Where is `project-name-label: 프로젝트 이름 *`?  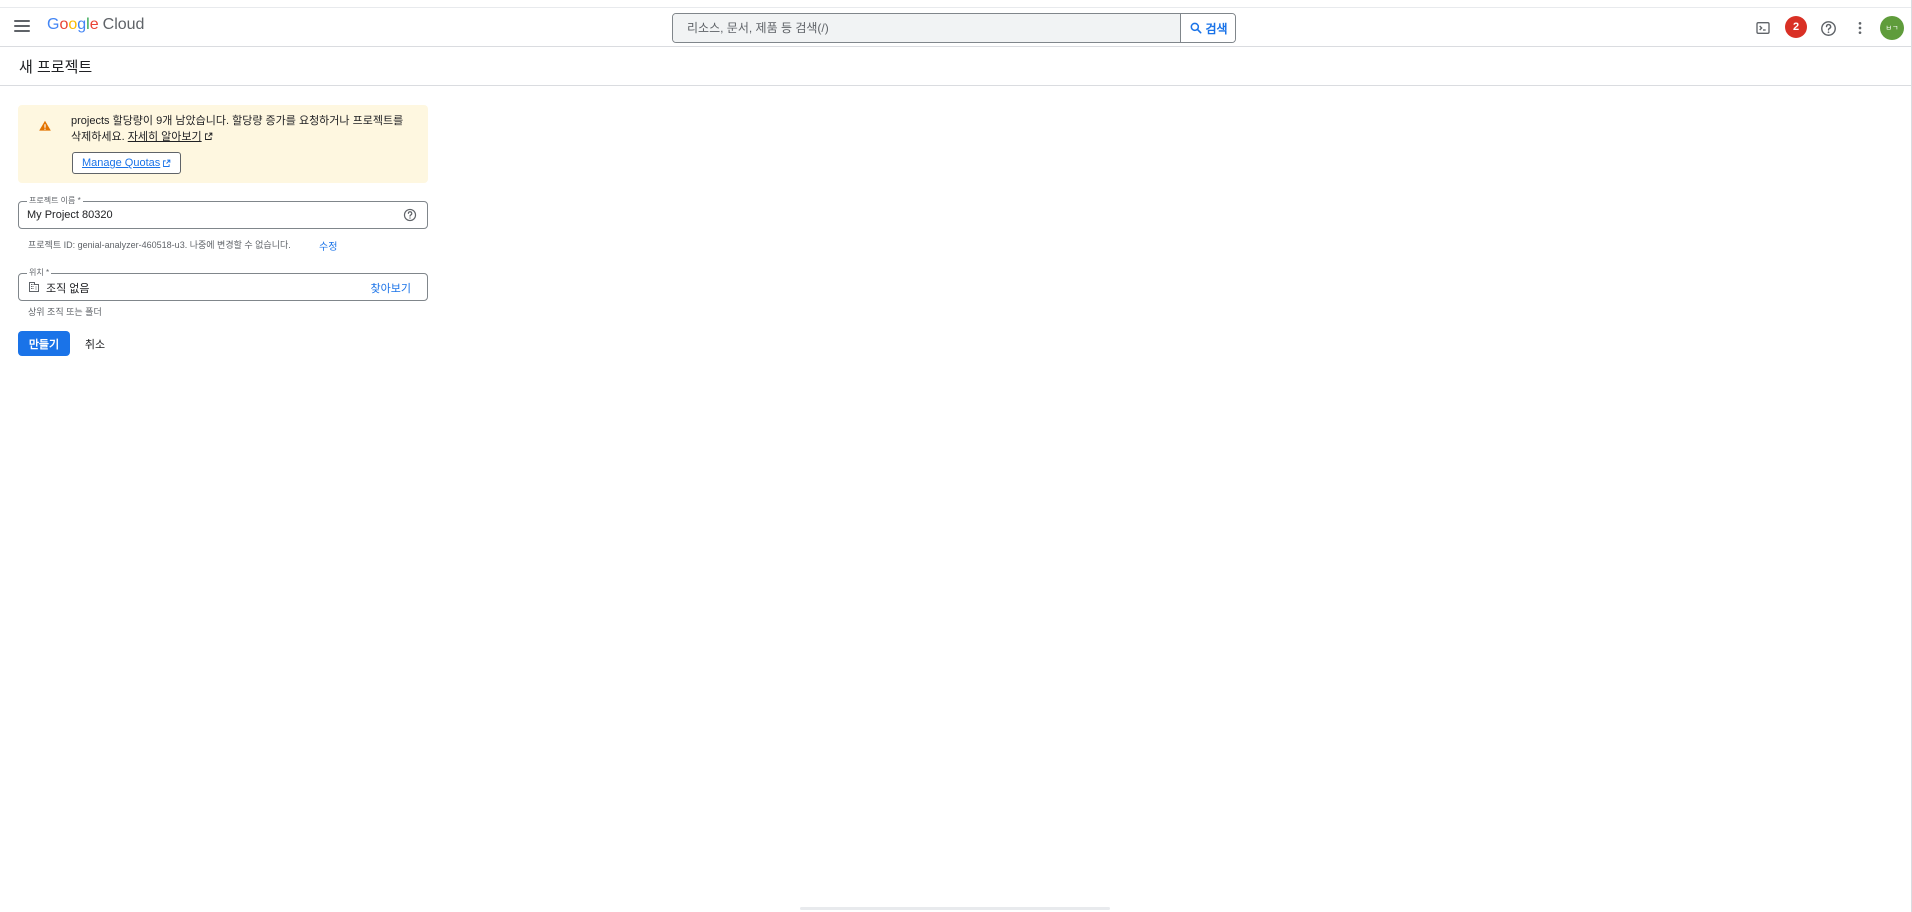
project-name-label: 프로젝트 이름 * is located at coordinates (55, 200).